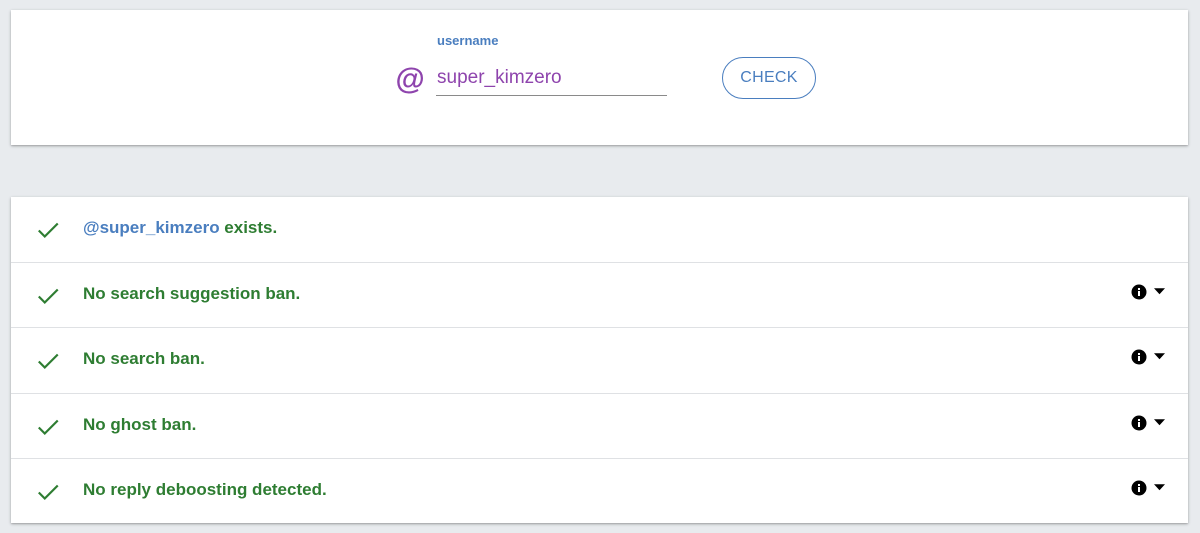 Image resolution: width=1200 pixels, height=533 pixels. What do you see at coordinates (144, 358) in the screenshot?
I see `result-text: No search ban.` at bounding box center [144, 358].